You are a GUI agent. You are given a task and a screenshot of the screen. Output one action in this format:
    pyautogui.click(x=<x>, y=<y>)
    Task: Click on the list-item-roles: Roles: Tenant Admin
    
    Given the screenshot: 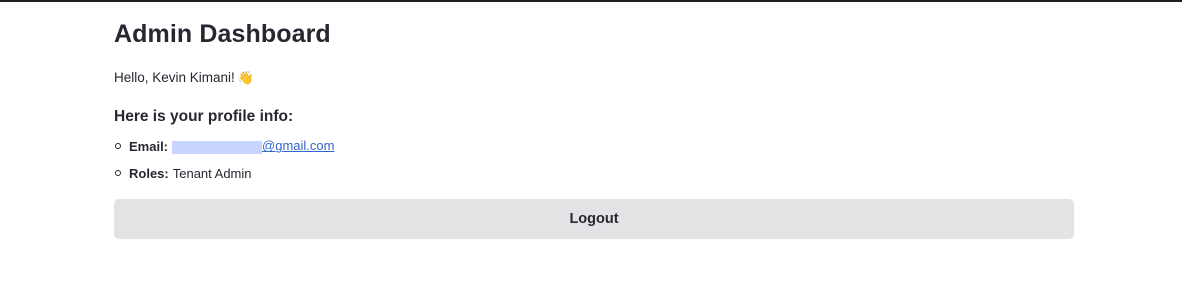 What is the action you would take?
    pyautogui.click(x=224, y=173)
    